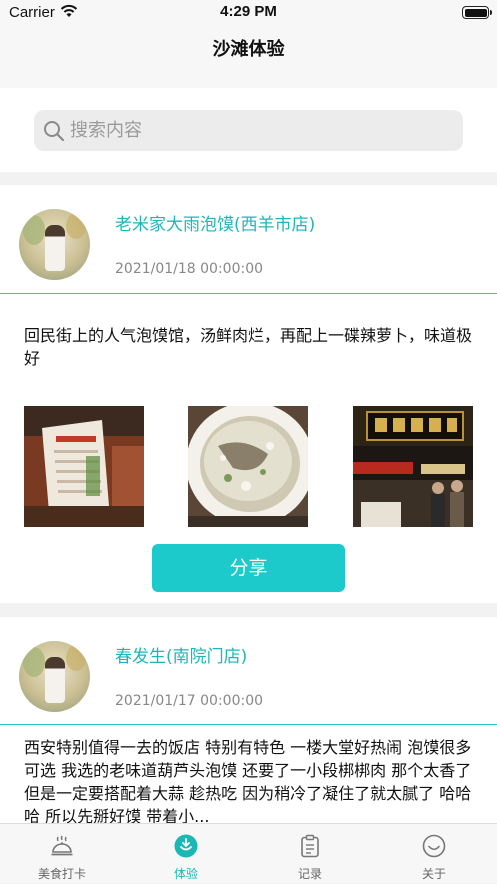 The image size is (497, 884). Describe the element at coordinates (477, 12) in the screenshot. I see `battery-icon` at that location.